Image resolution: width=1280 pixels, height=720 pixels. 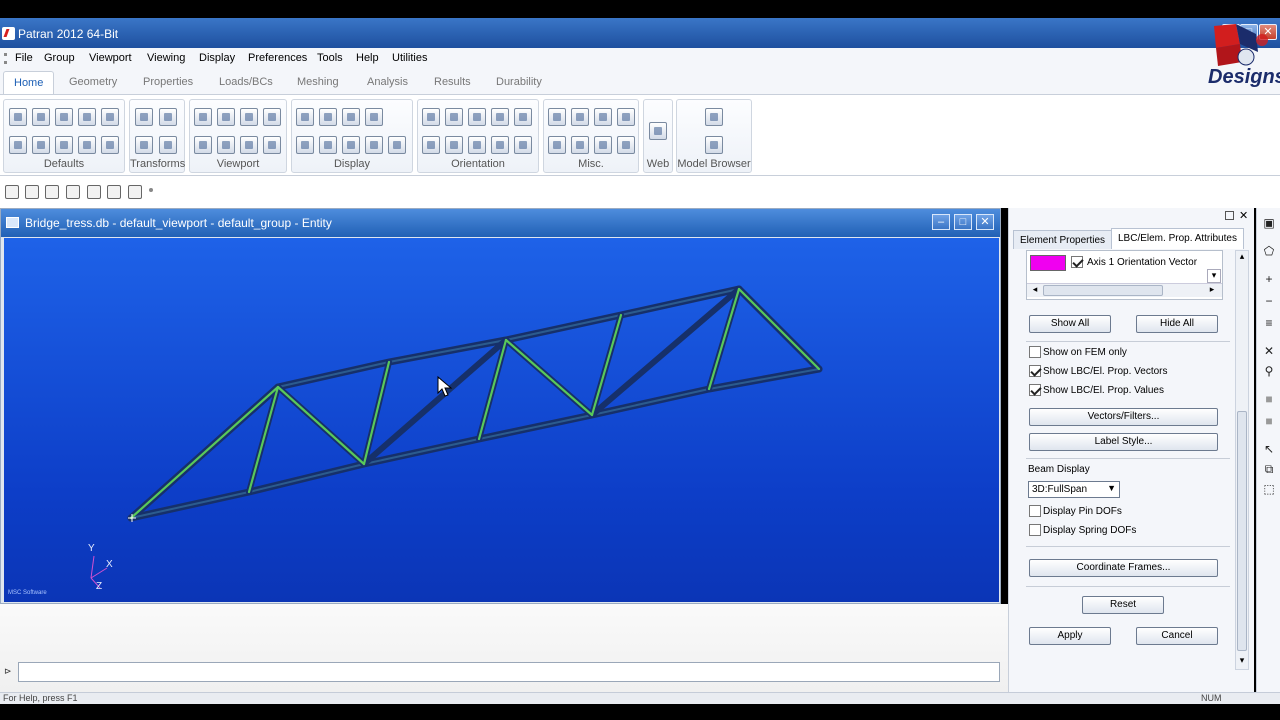 What do you see at coordinates (29, 82) in the screenshot?
I see `tab-home: Home` at bounding box center [29, 82].